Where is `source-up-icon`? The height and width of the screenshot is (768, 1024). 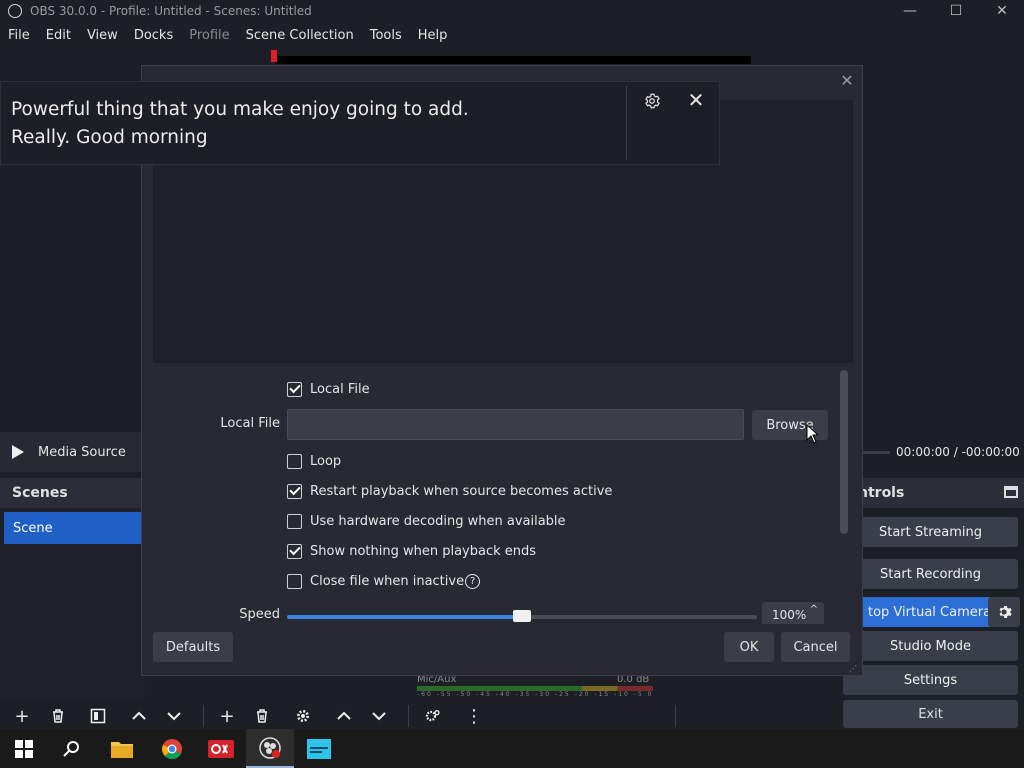
source-up-icon is located at coordinates (344, 716).